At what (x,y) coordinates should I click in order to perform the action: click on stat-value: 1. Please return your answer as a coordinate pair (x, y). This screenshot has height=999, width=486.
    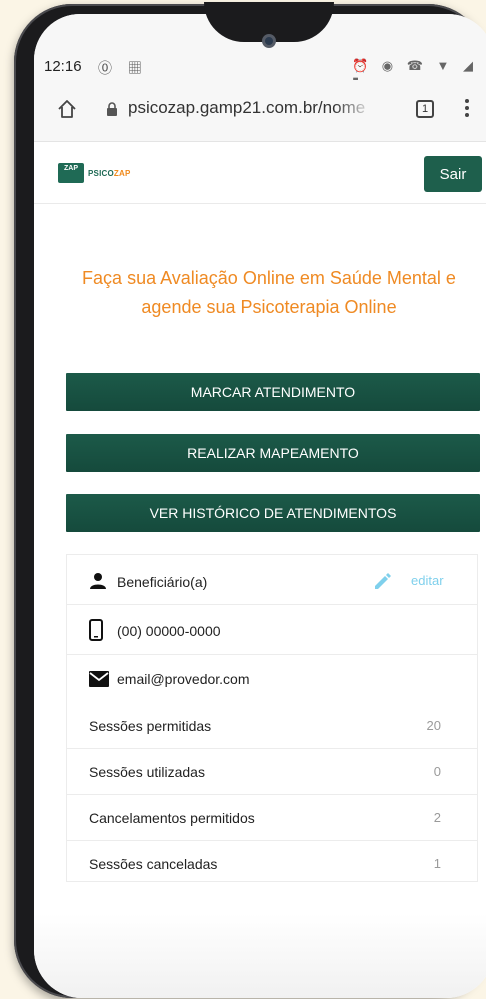
    Looking at the image, I should click on (437, 863).